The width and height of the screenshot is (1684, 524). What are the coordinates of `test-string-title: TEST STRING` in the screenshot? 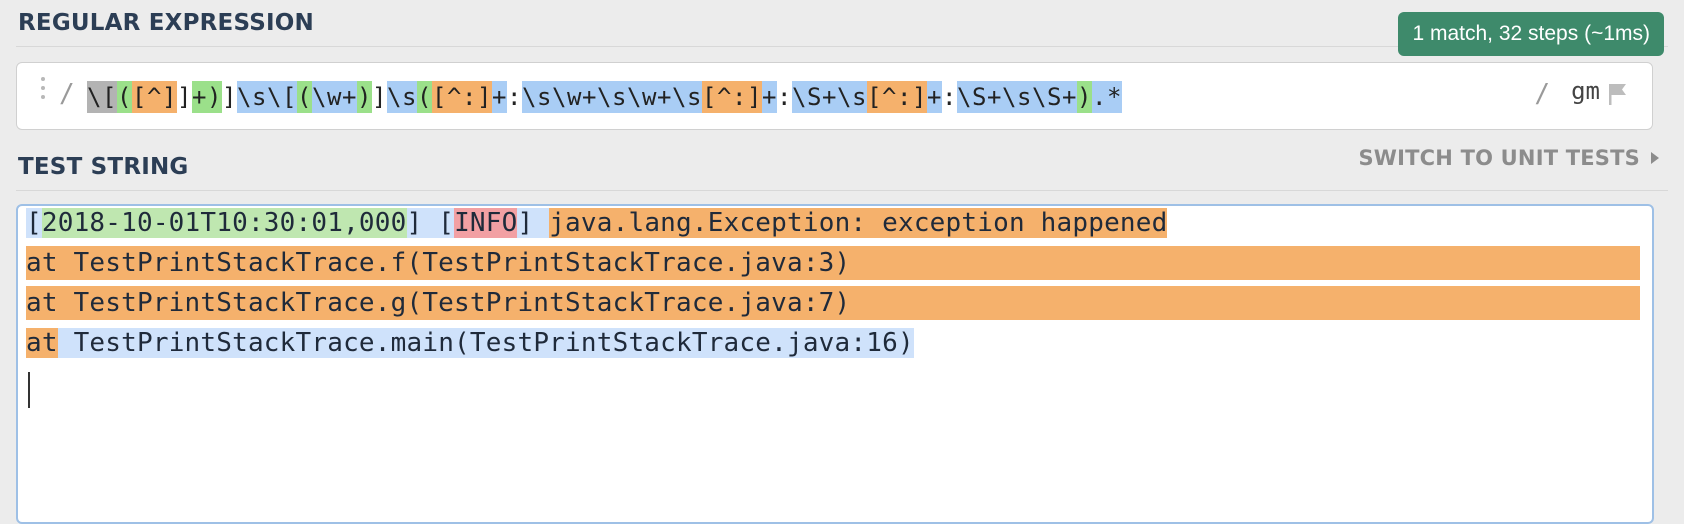 It's located at (103, 167).